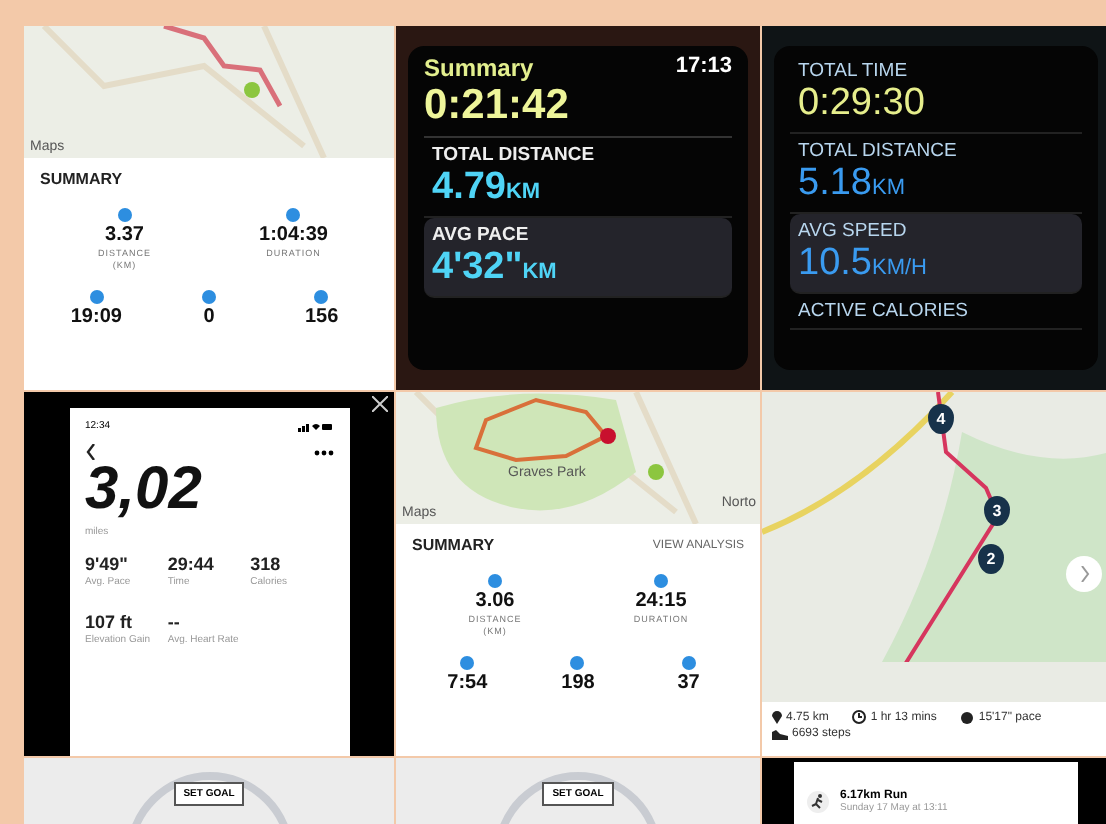 The height and width of the screenshot is (824, 1106). What do you see at coordinates (854, 71) in the screenshot?
I see `metric-label: TOTAL TIME` at bounding box center [854, 71].